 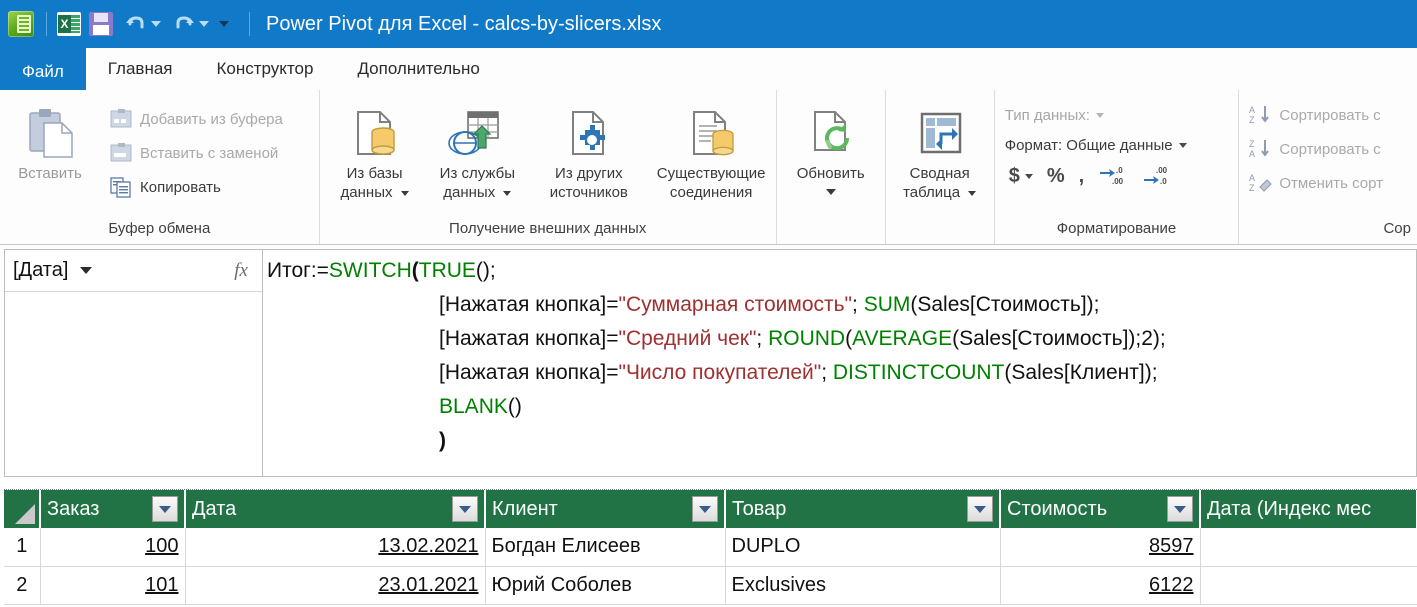 What do you see at coordinates (972, 193) in the screenshot?
I see `pivot-table-caret-icon` at bounding box center [972, 193].